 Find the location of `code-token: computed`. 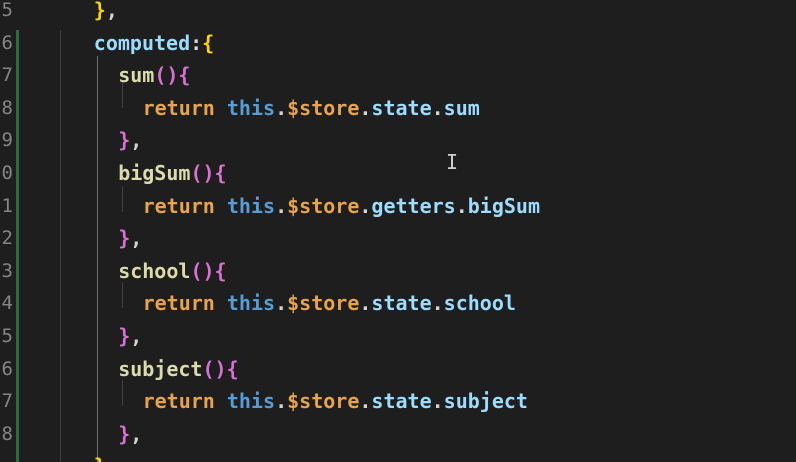

code-token: computed is located at coordinates (142, 42).